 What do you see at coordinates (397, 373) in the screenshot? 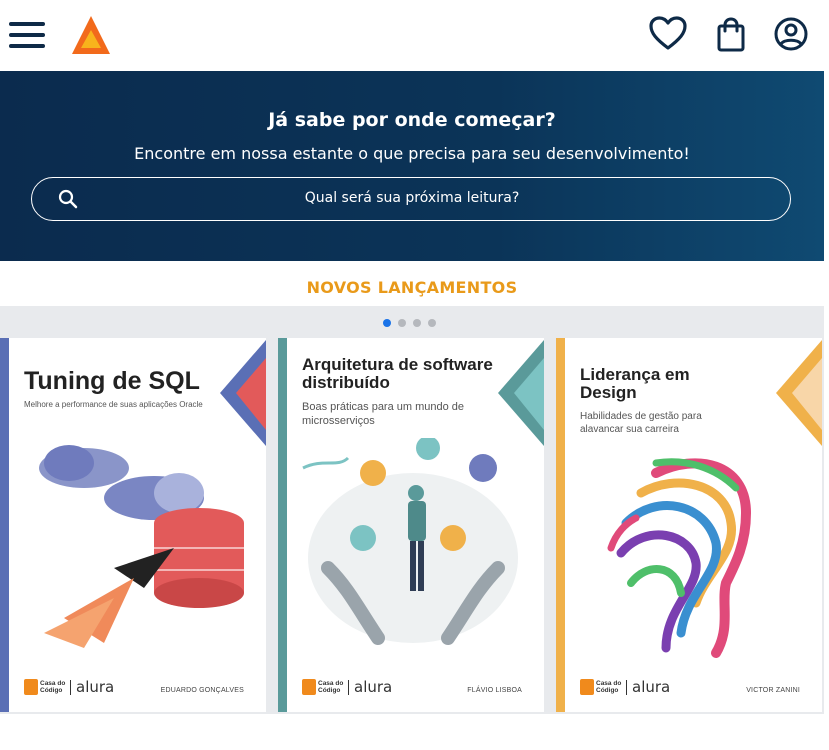
I see `book-title: Arquitetura de software distribuído` at bounding box center [397, 373].